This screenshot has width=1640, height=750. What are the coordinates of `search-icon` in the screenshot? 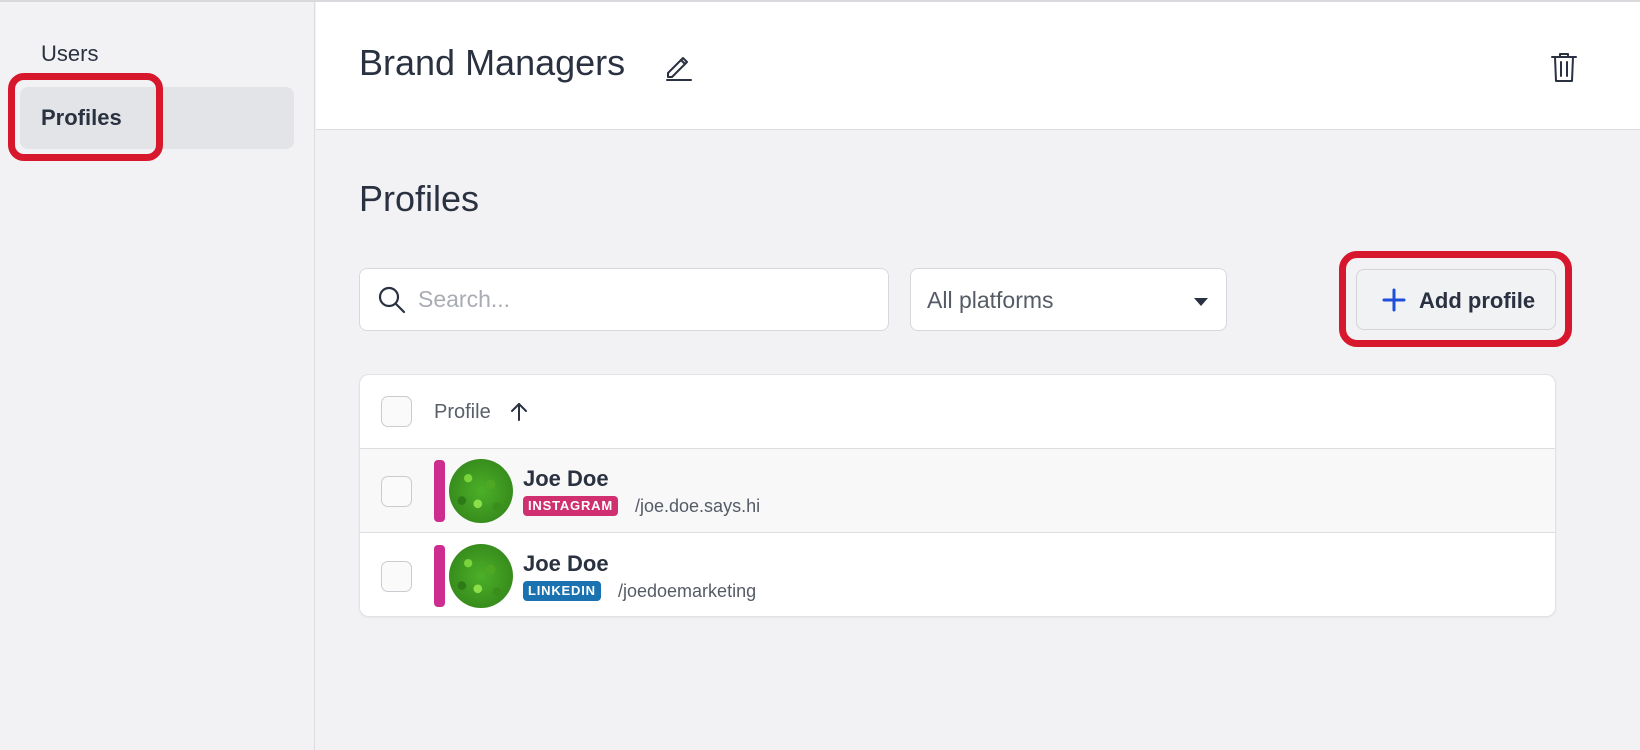 It's located at (392, 300).